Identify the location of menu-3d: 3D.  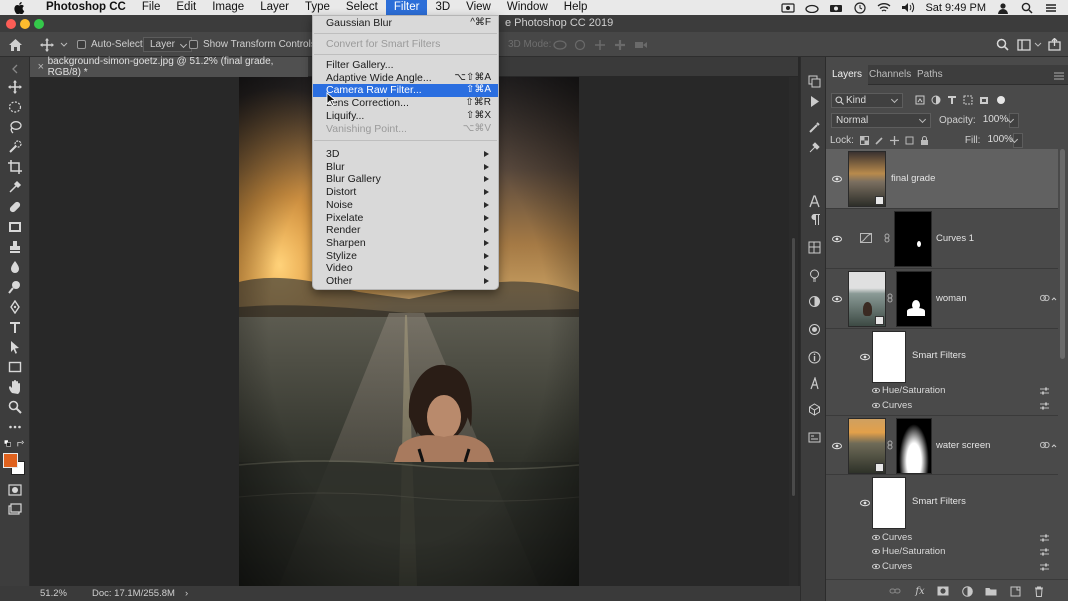
(442, 7).